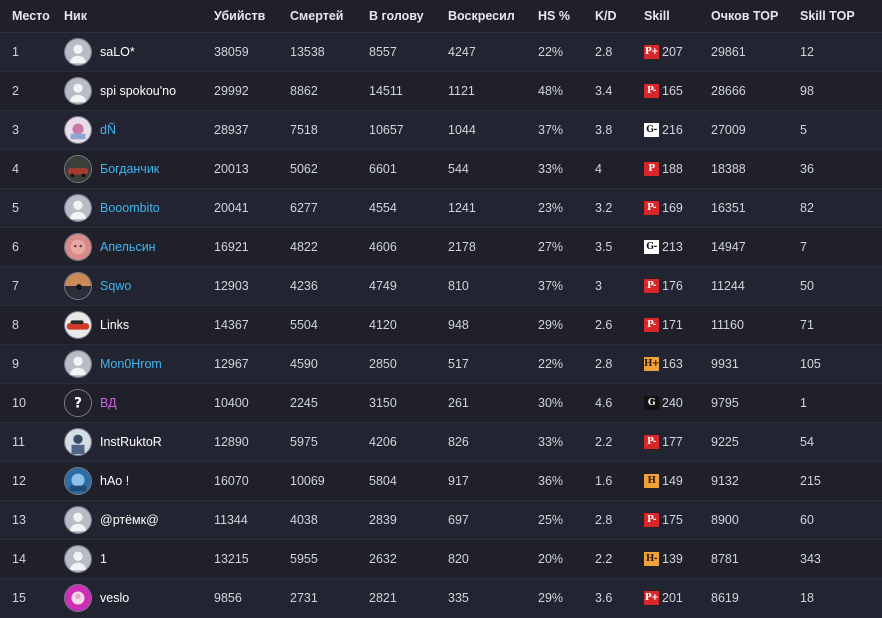  I want to click on skill-value: 216, so click(672, 130).